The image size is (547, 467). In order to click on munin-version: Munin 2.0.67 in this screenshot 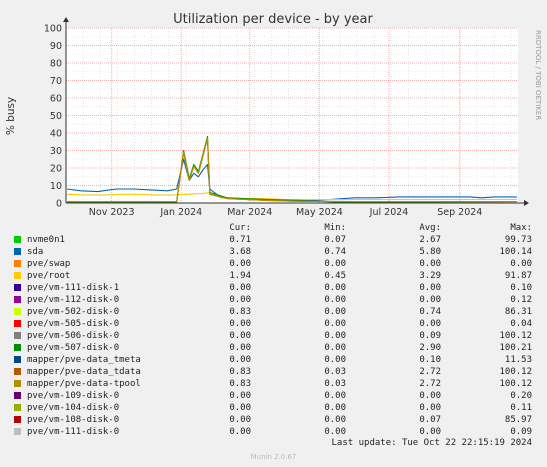, I will do `click(273, 457)`.